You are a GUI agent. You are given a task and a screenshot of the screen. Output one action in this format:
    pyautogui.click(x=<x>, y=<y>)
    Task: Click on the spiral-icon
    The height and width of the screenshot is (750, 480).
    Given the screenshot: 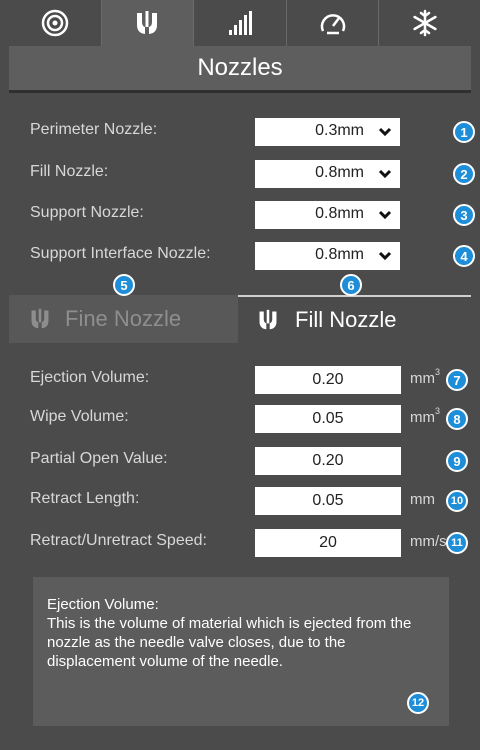 What is the action you would take?
    pyautogui.click(x=55, y=23)
    